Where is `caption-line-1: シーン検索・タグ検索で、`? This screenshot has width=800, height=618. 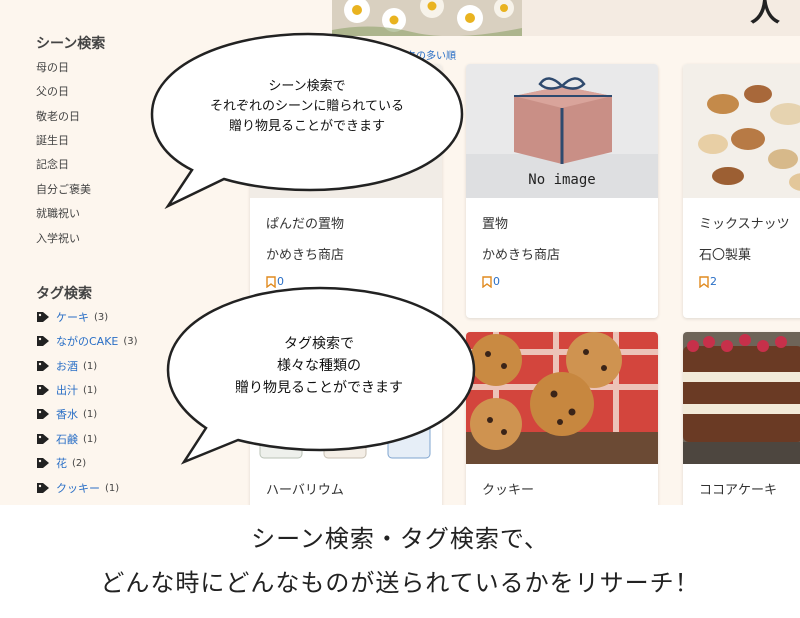
caption-line-1: シーン検索・タグ検索で、 is located at coordinates (400, 539).